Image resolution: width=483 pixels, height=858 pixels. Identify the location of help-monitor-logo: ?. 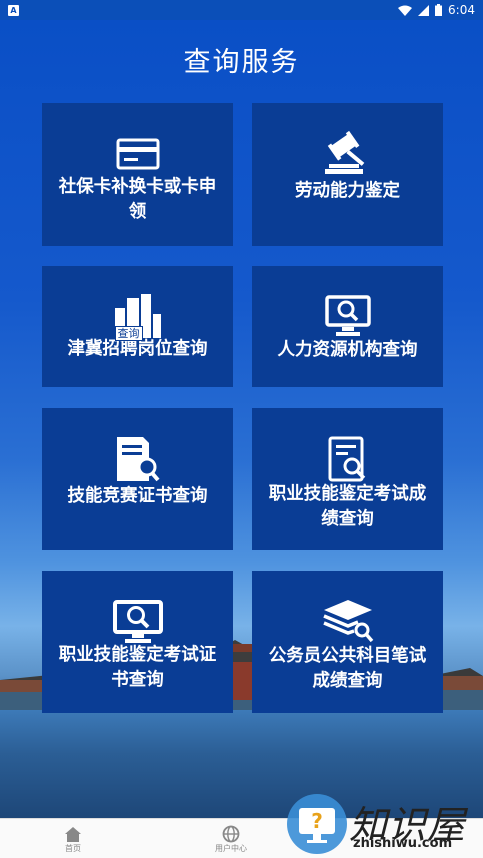
(317, 824).